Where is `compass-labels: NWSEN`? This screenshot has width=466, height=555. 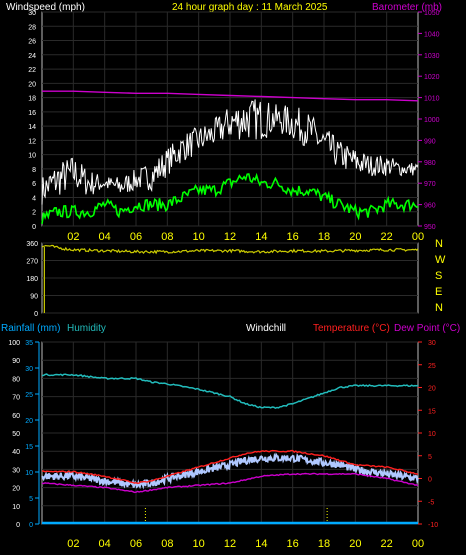
compass-labels: NWSEN is located at coordinates (440, 276).